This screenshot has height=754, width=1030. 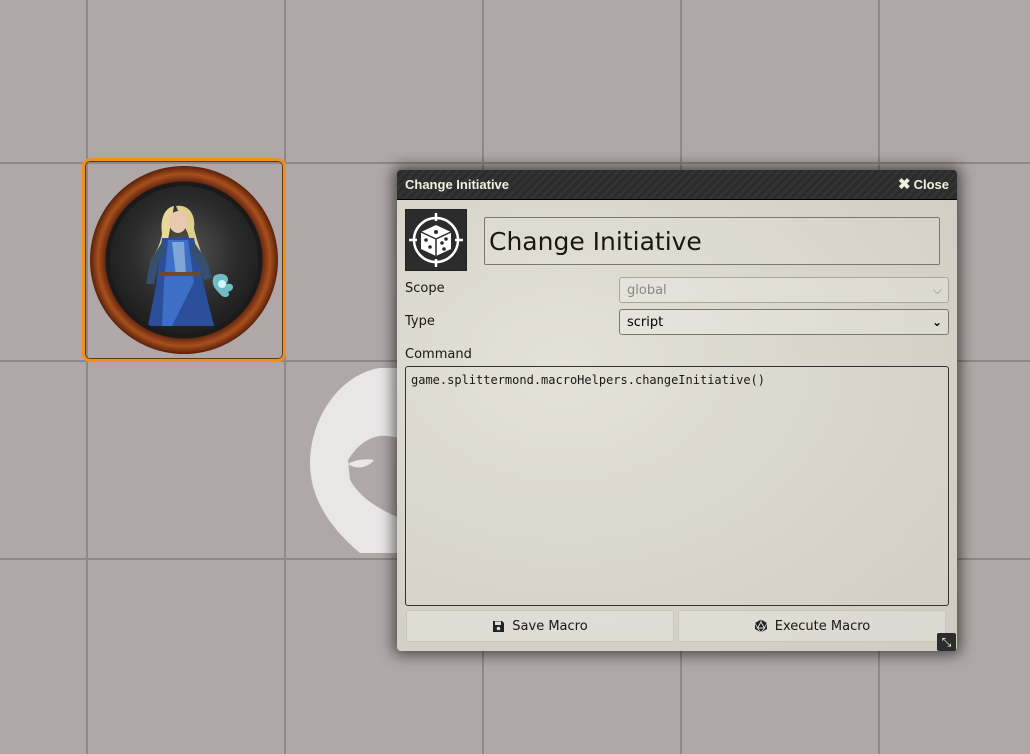 I want to click on macro-image, so click(x=436, y=240).